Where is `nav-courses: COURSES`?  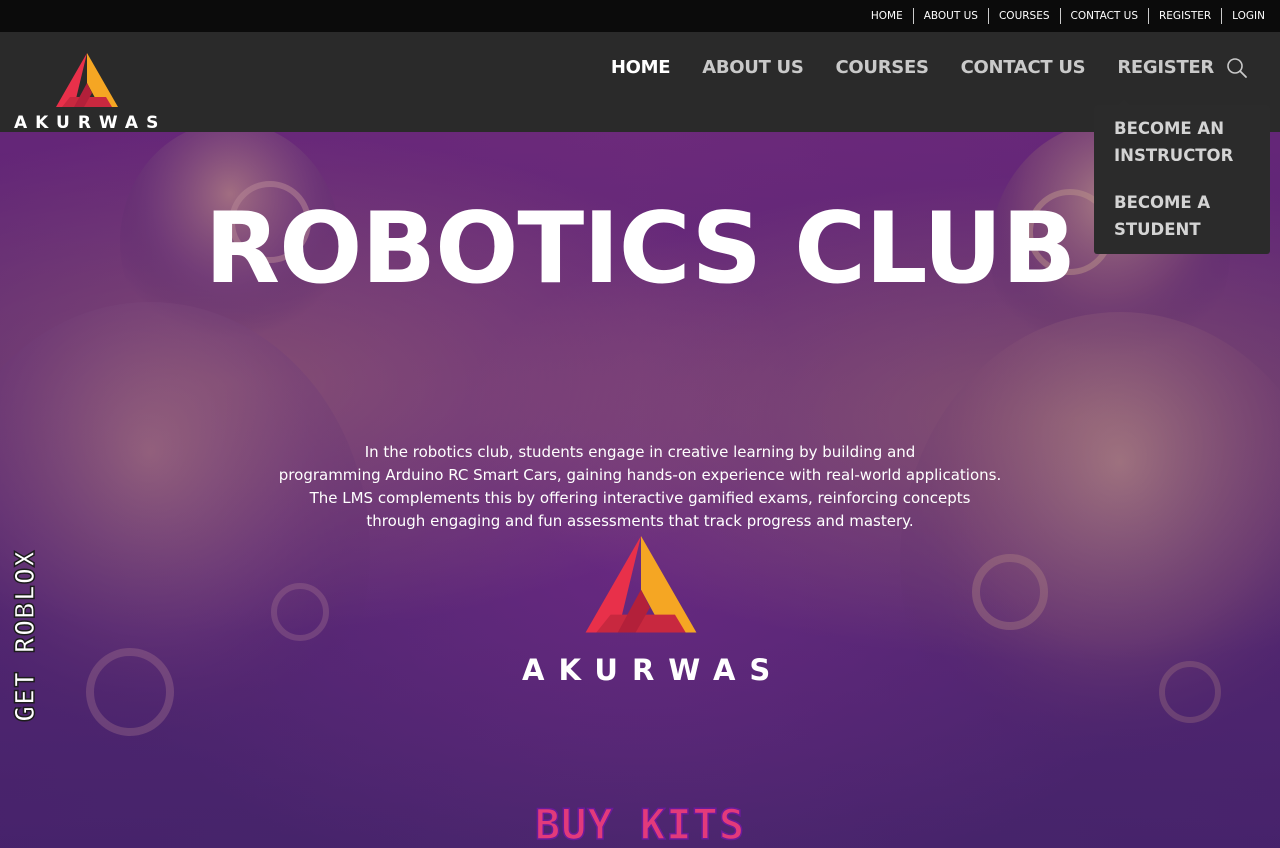 nav-courses: COURSES is located at coordinates (882, 67).